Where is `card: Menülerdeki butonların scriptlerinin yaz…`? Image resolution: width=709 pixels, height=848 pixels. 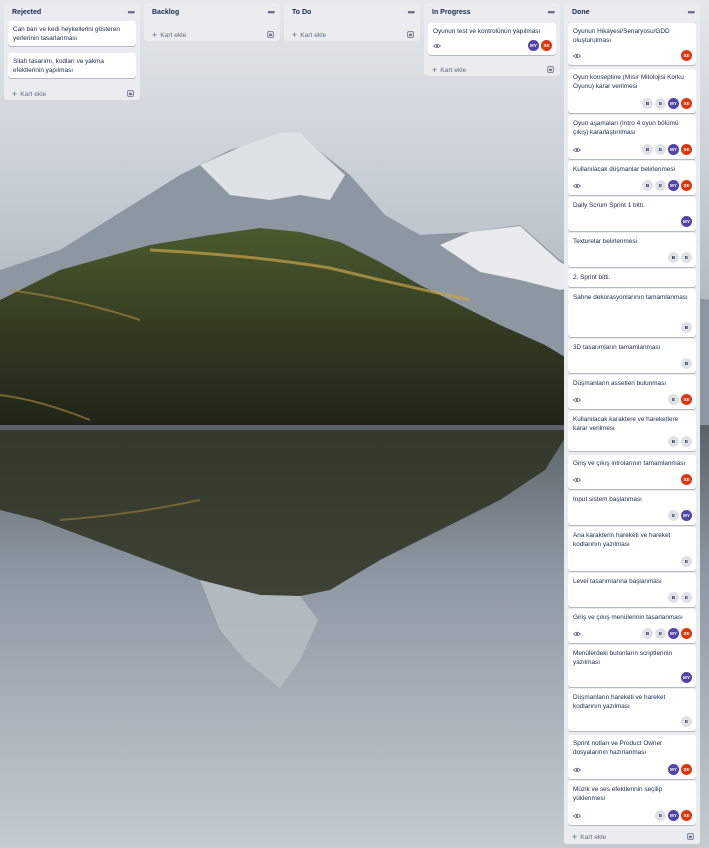
card: Menülerdeki butonların scriptlerinin yaz… is located at coordinates (632, 666).